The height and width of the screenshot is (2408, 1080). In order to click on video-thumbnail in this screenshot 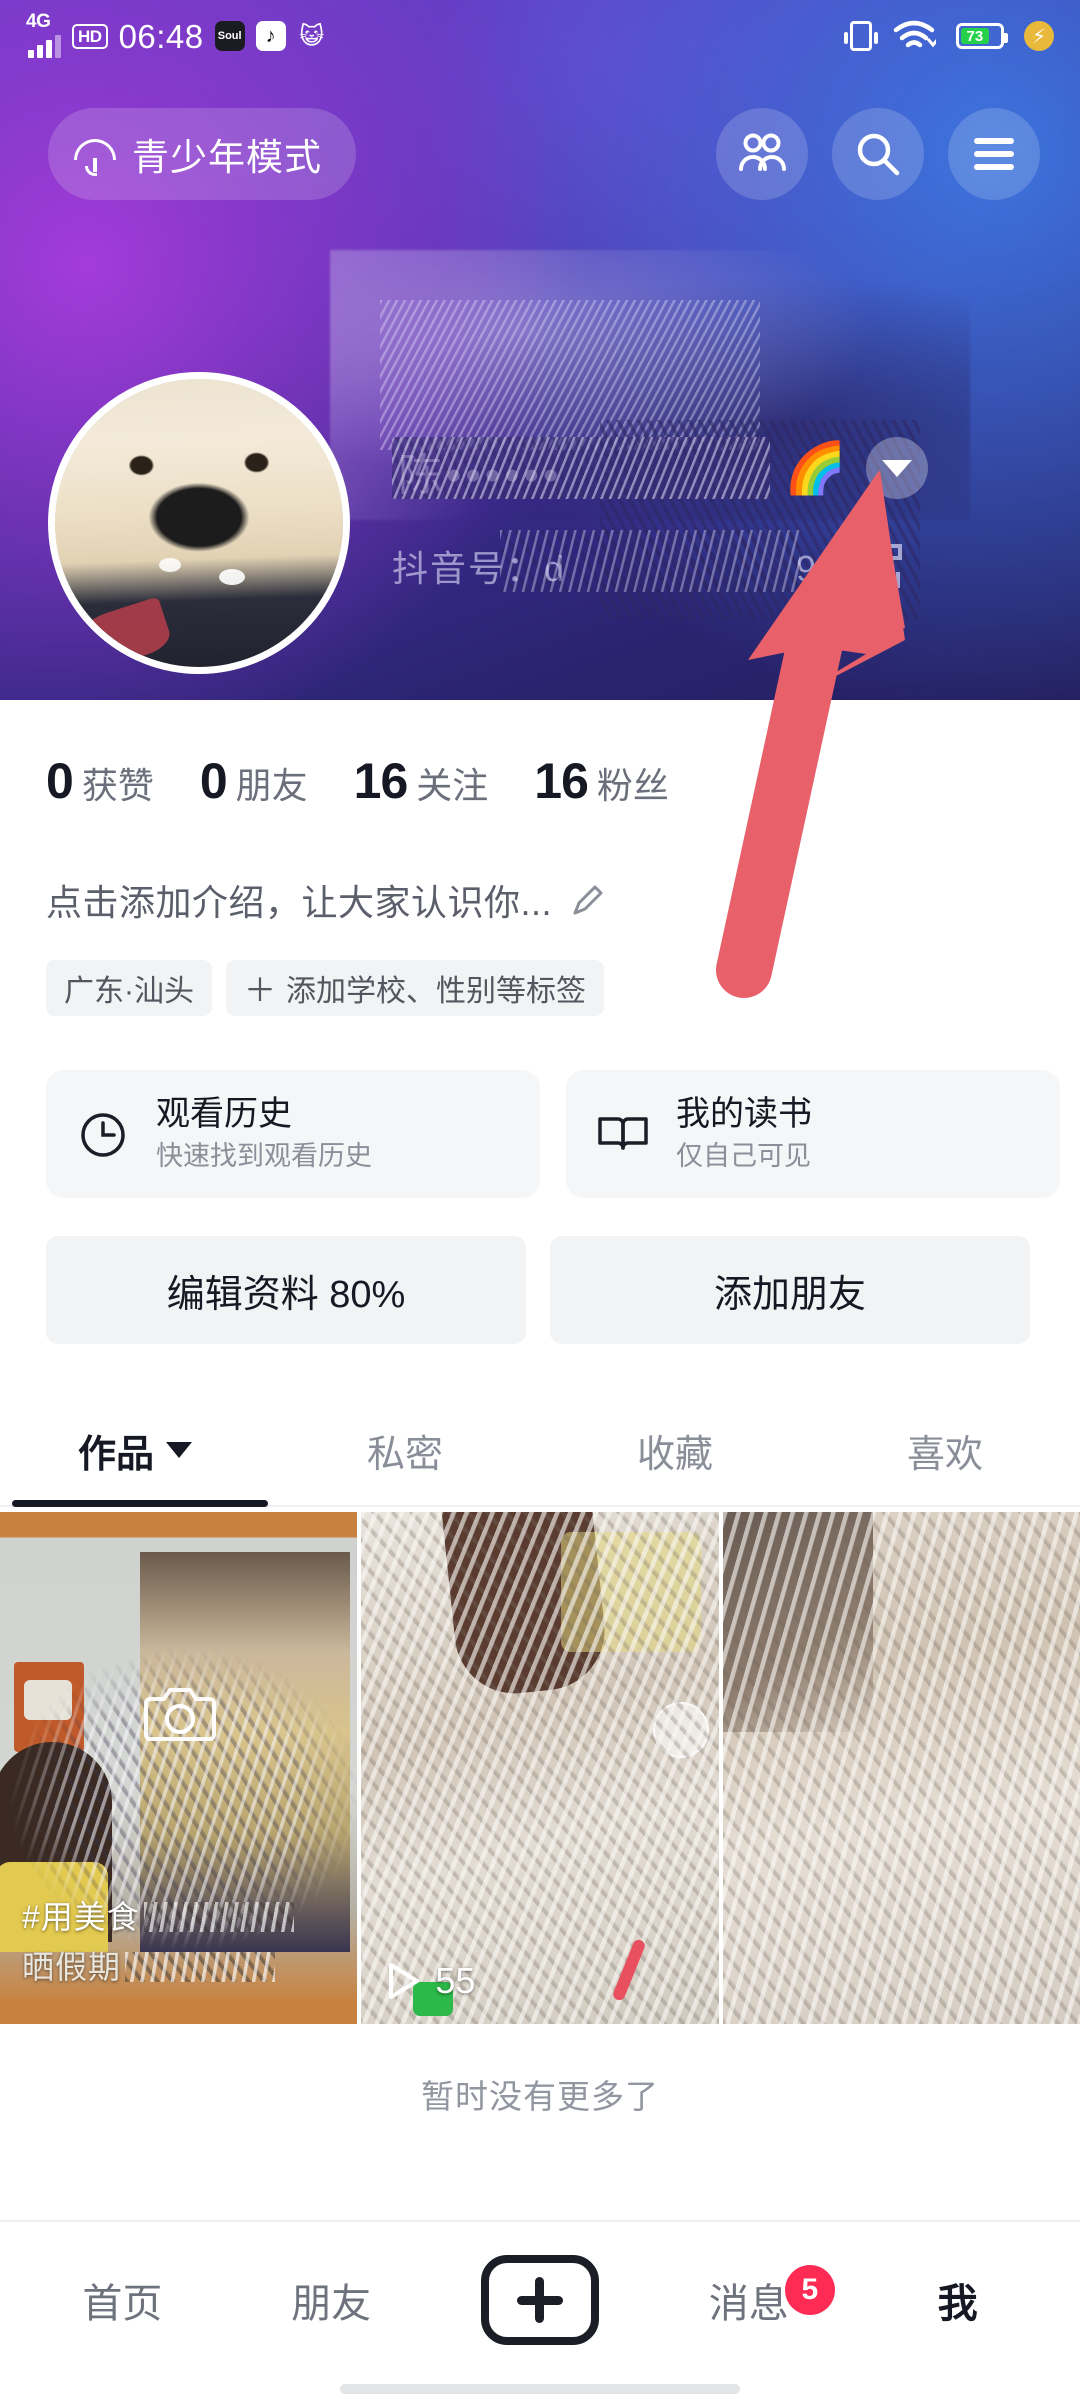, I will do `click(901, 1768)`.